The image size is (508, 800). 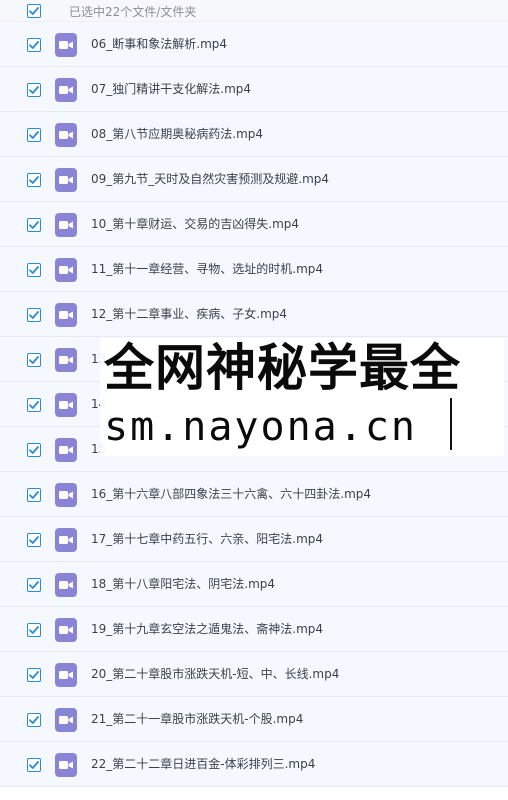 I want to click on file-row: 22_第二十二章日进百金-体彩排列三.mp4, so click(x=254, y=764).